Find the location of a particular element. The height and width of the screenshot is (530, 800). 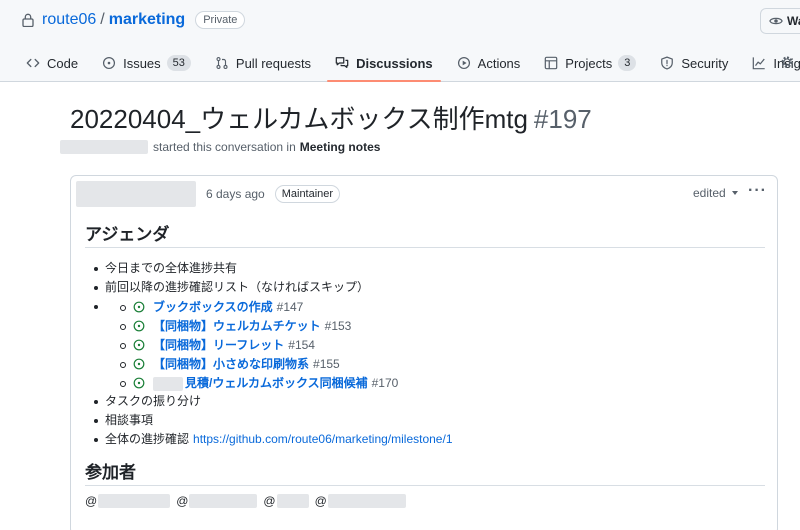

table-icon is located at coordinates (551, 63).